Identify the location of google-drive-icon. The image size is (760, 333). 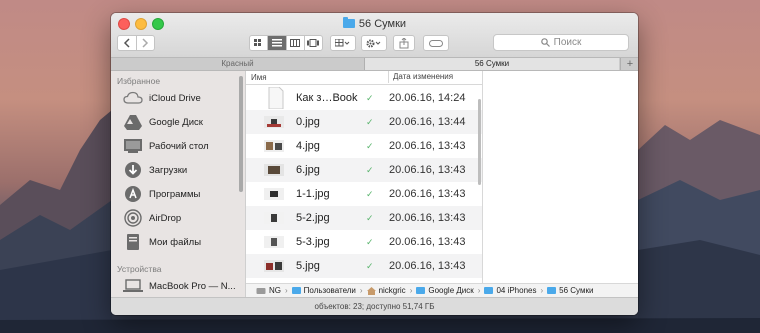
(133, 122).